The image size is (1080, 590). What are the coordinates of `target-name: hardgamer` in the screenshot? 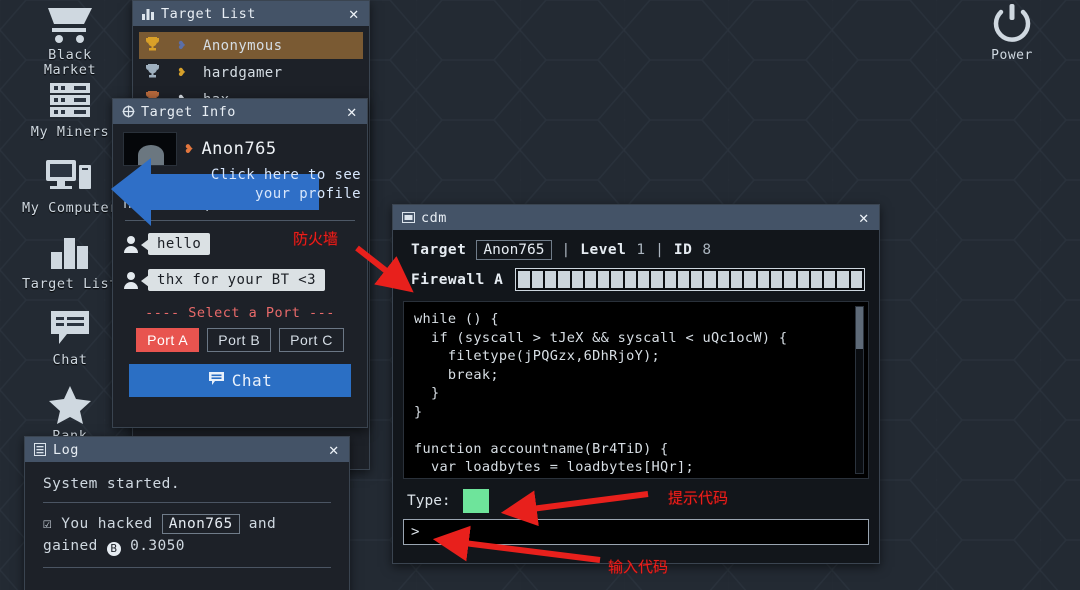 It's located at (243, 72).